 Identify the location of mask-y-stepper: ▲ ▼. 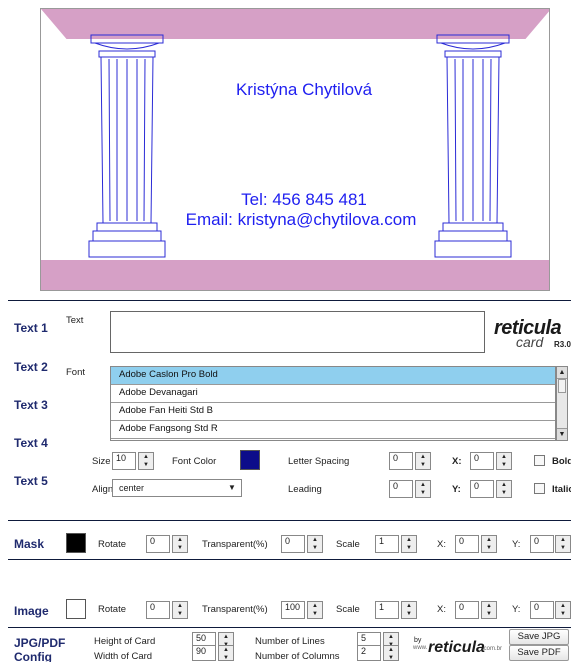
(563, 544).